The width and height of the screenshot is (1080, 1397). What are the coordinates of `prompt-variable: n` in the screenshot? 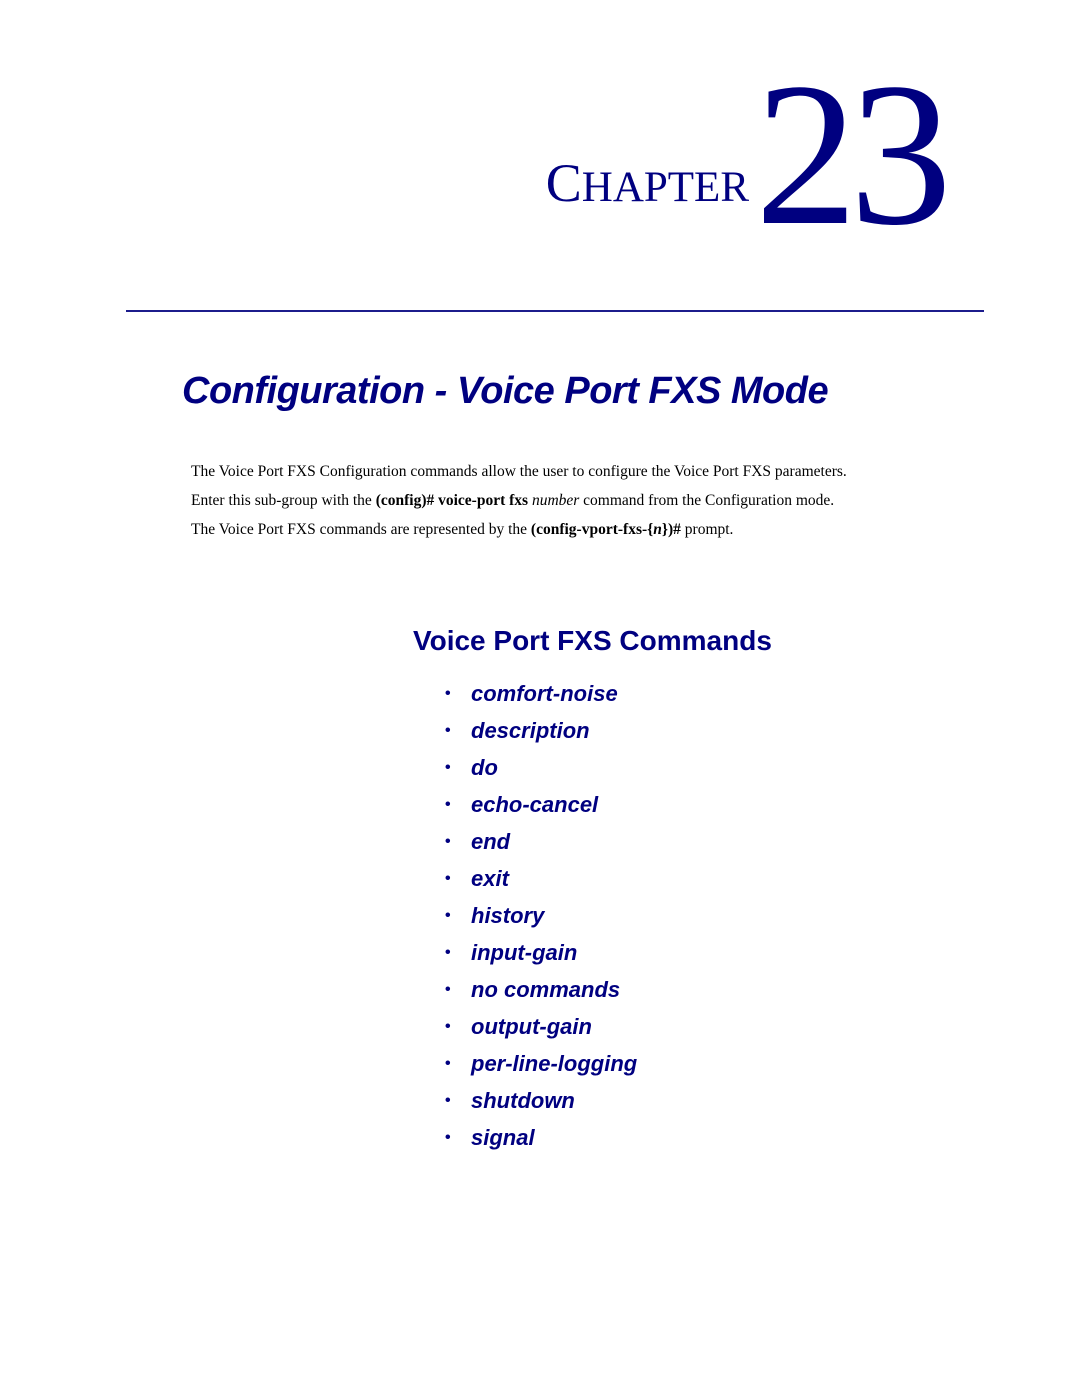 It's located at (657, 529).